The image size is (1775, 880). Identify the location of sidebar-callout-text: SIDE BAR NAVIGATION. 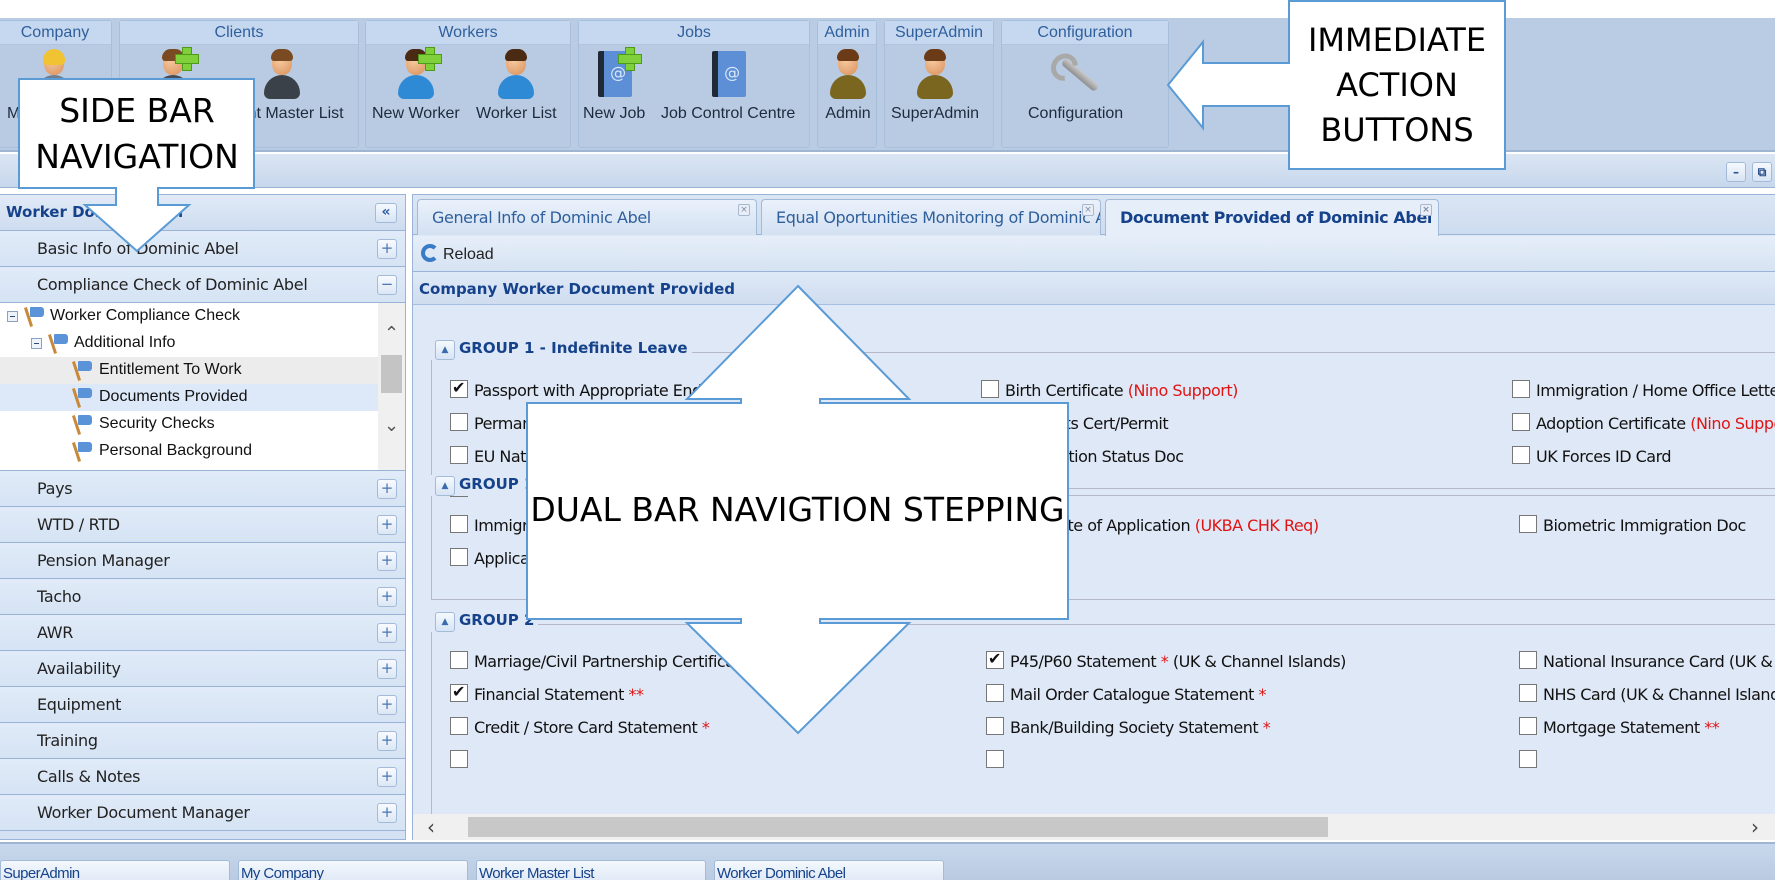
(137, 133).